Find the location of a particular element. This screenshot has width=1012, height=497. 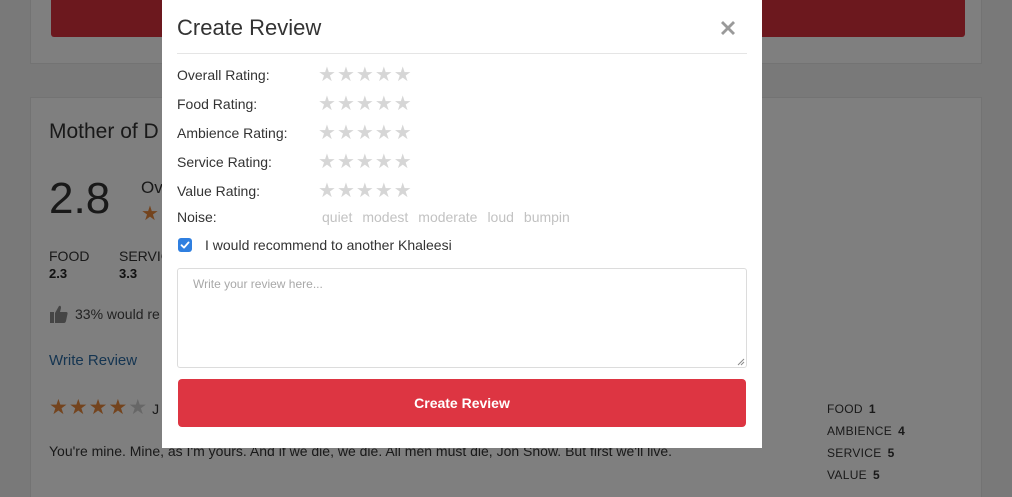

service-rating-row: Service Rating: ★ ★ ★ ★ ★ is located at coordinates (294, 162).